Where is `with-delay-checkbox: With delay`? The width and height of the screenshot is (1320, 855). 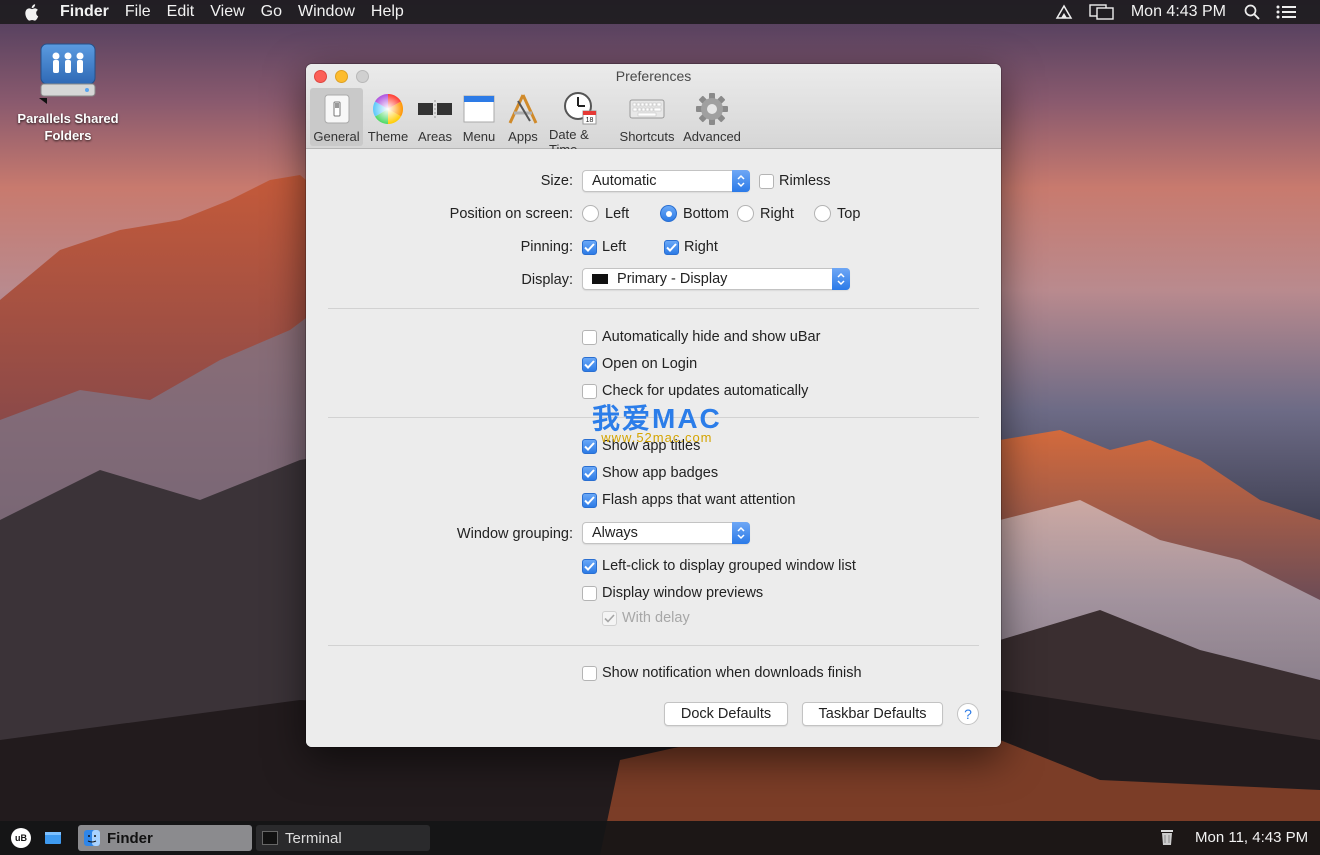 with-delay-checkbox: With delay is located at coordinates (646, 618).